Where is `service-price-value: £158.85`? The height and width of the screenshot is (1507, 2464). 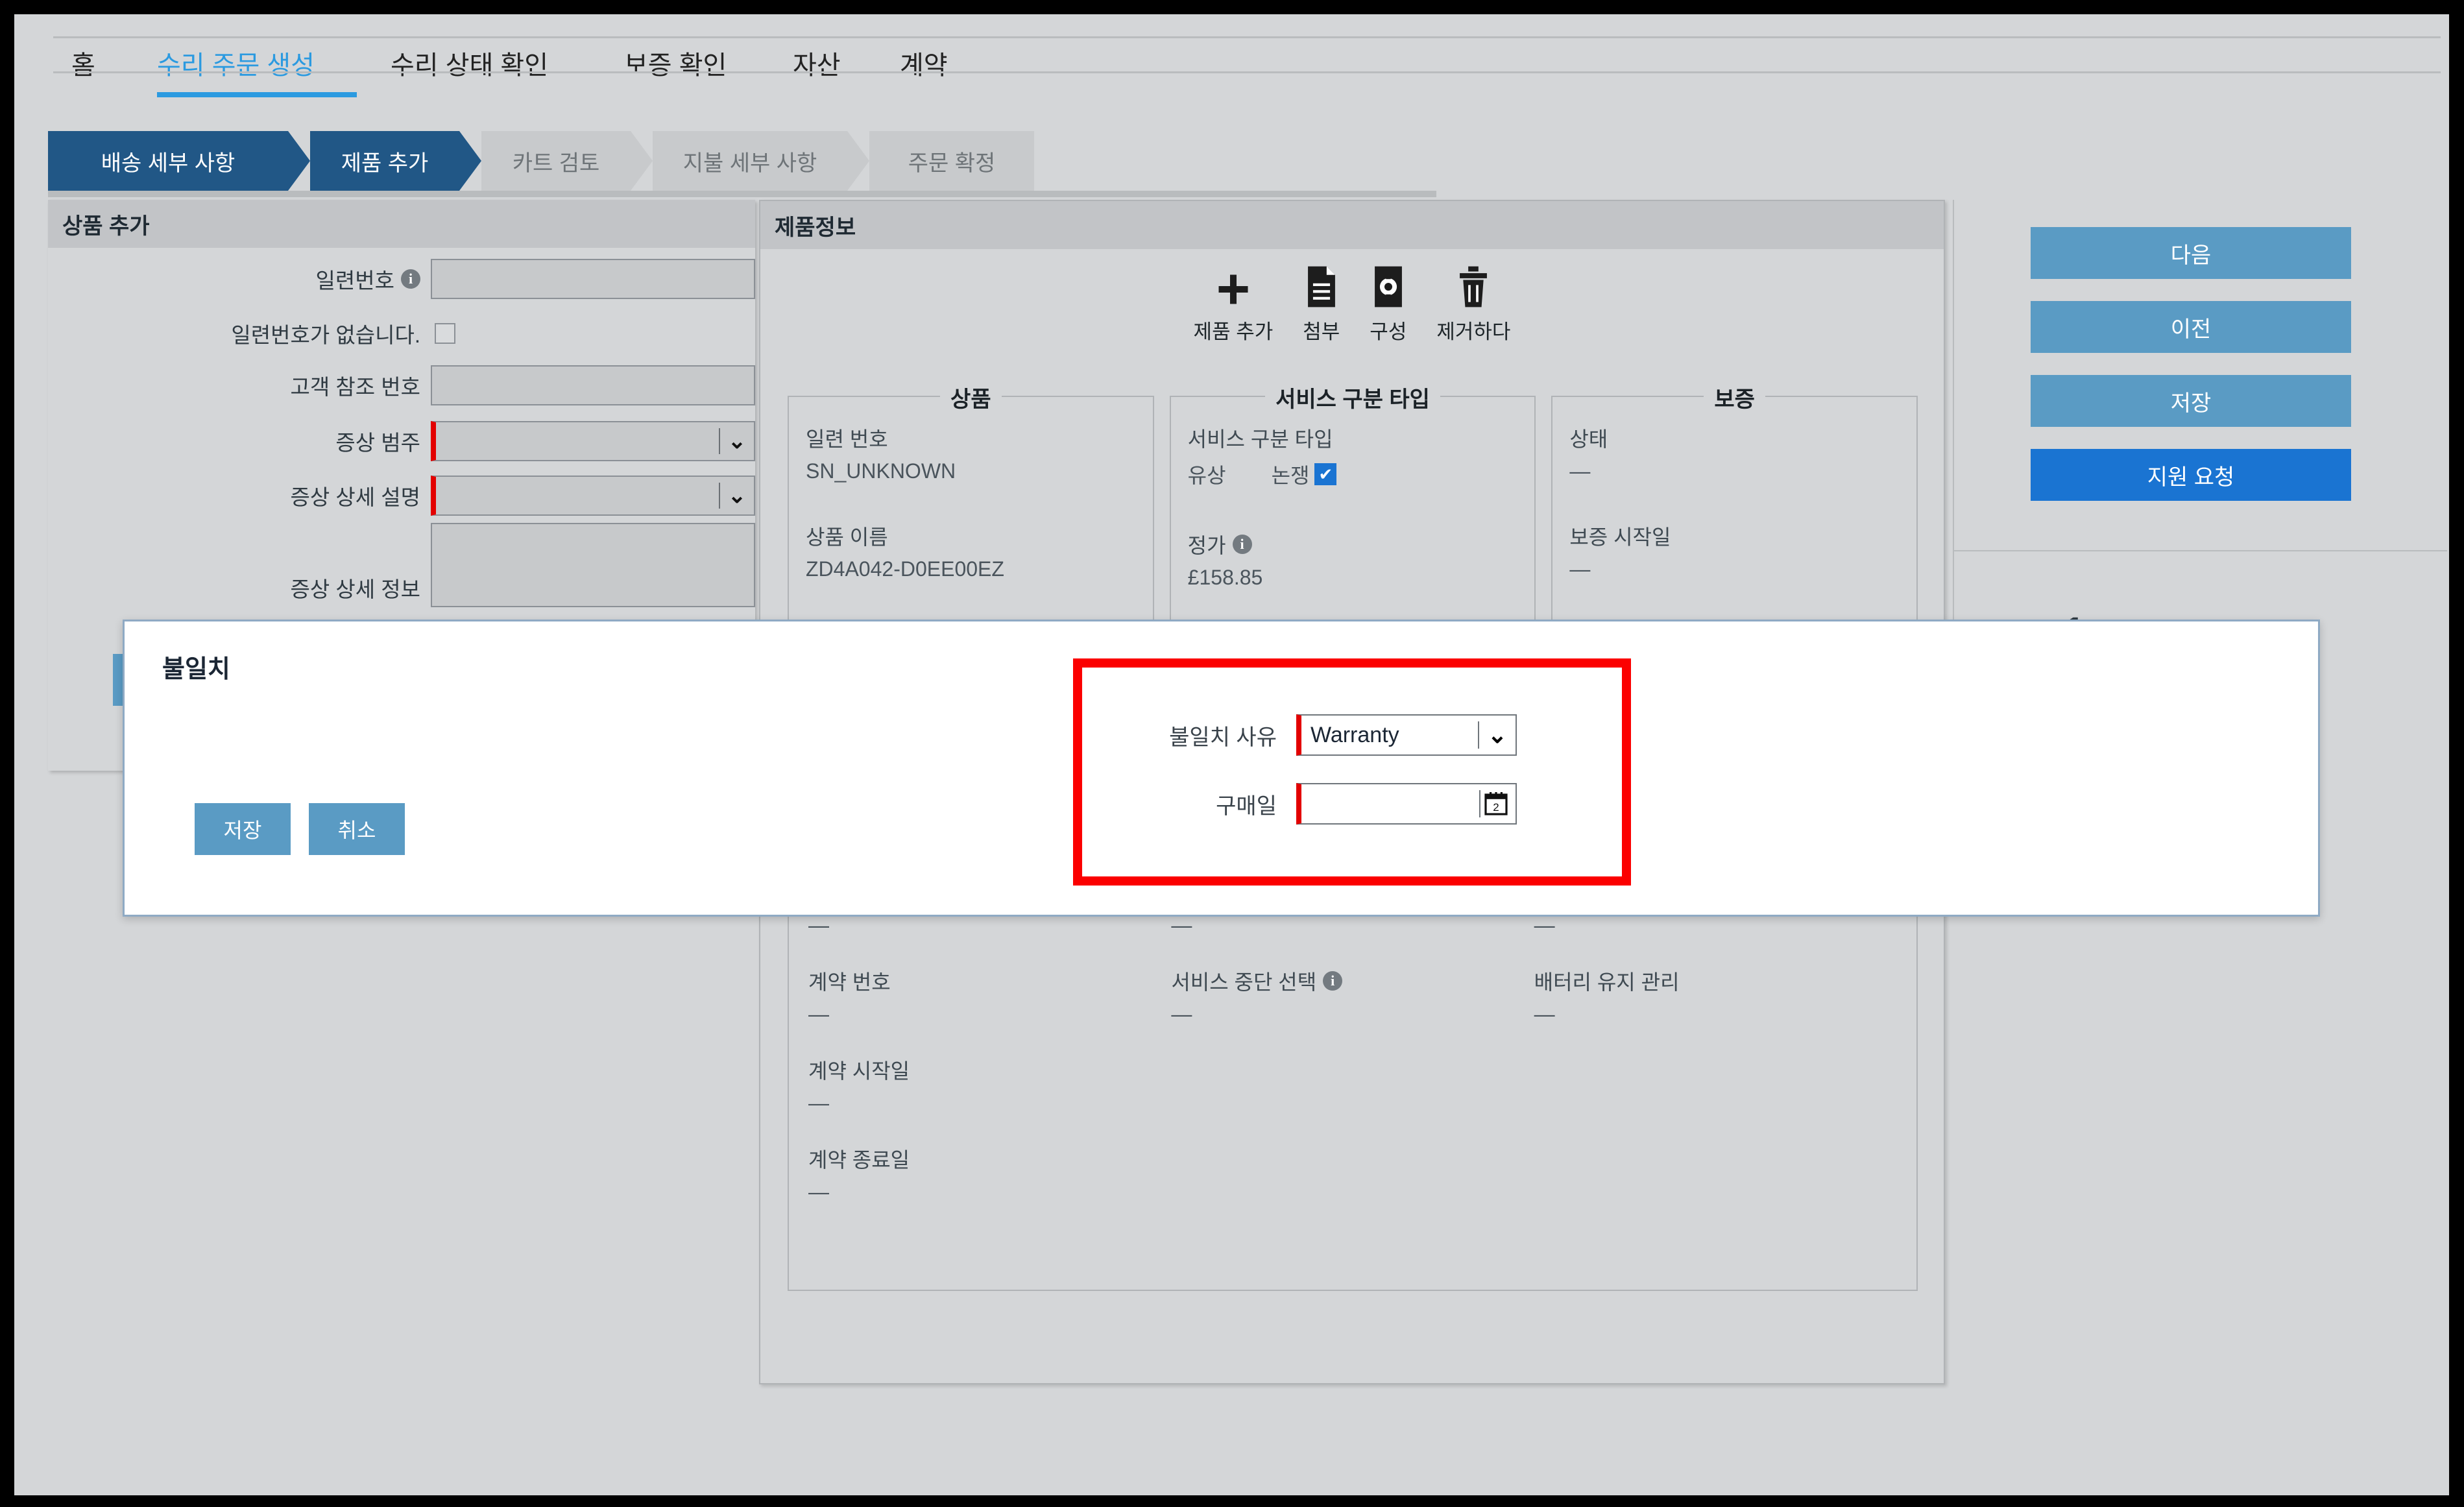
service-price-value: £158.85 is located at coordinates (1225, 577).